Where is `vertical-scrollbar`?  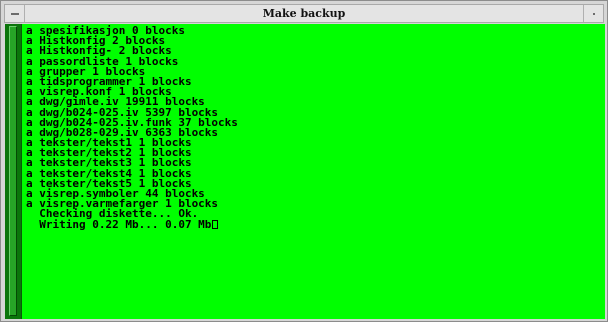
vertical-scrollbar is located at coordinates (13, 171).